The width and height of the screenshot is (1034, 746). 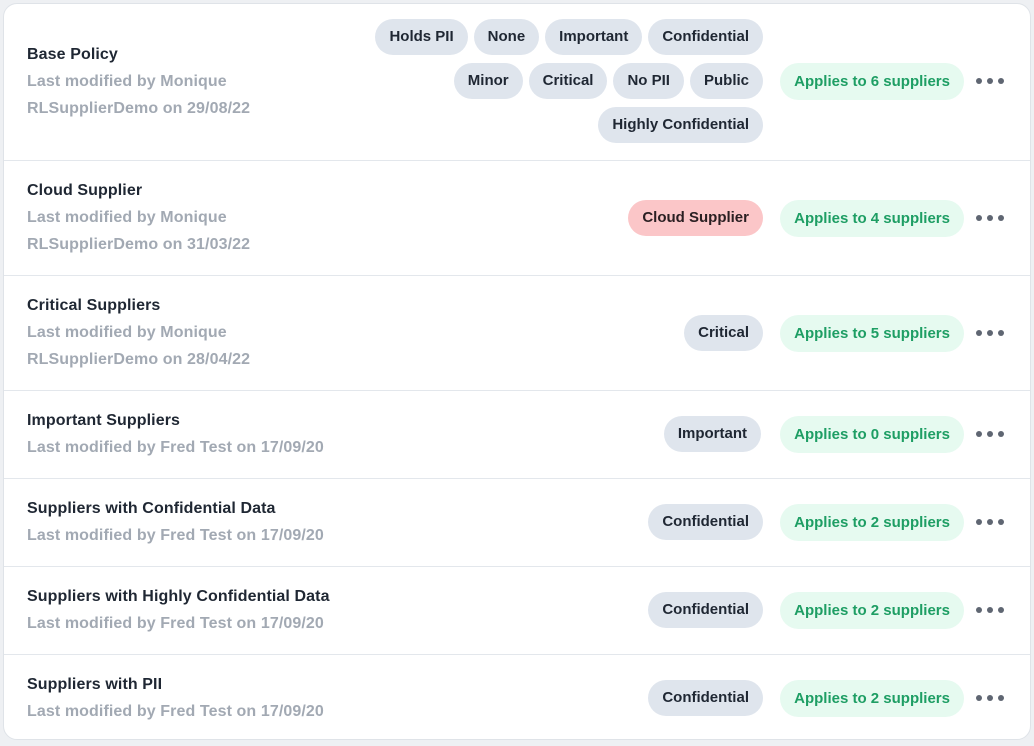 What do you see at coordinates (680, 125) in the screenshot?
I see `tag: Highly Confidential` at bounding box center [680, 125].